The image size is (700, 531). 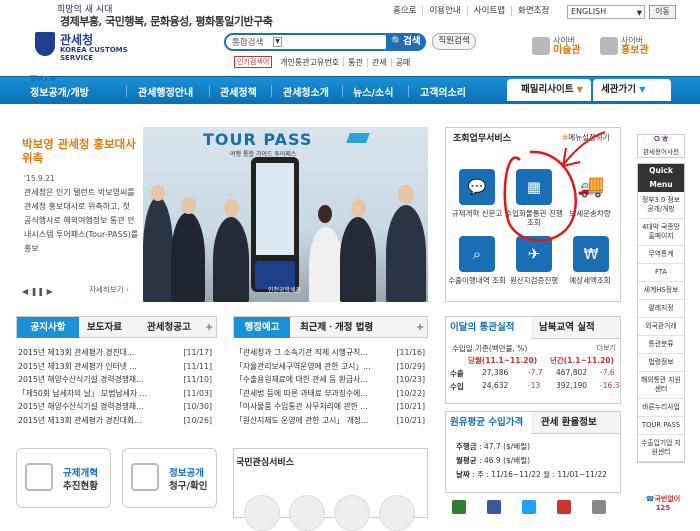 I want to click on list-item: 「관세법 등에 따른 과태료 부과징수에... [10/22], so click(x=330, y=394).